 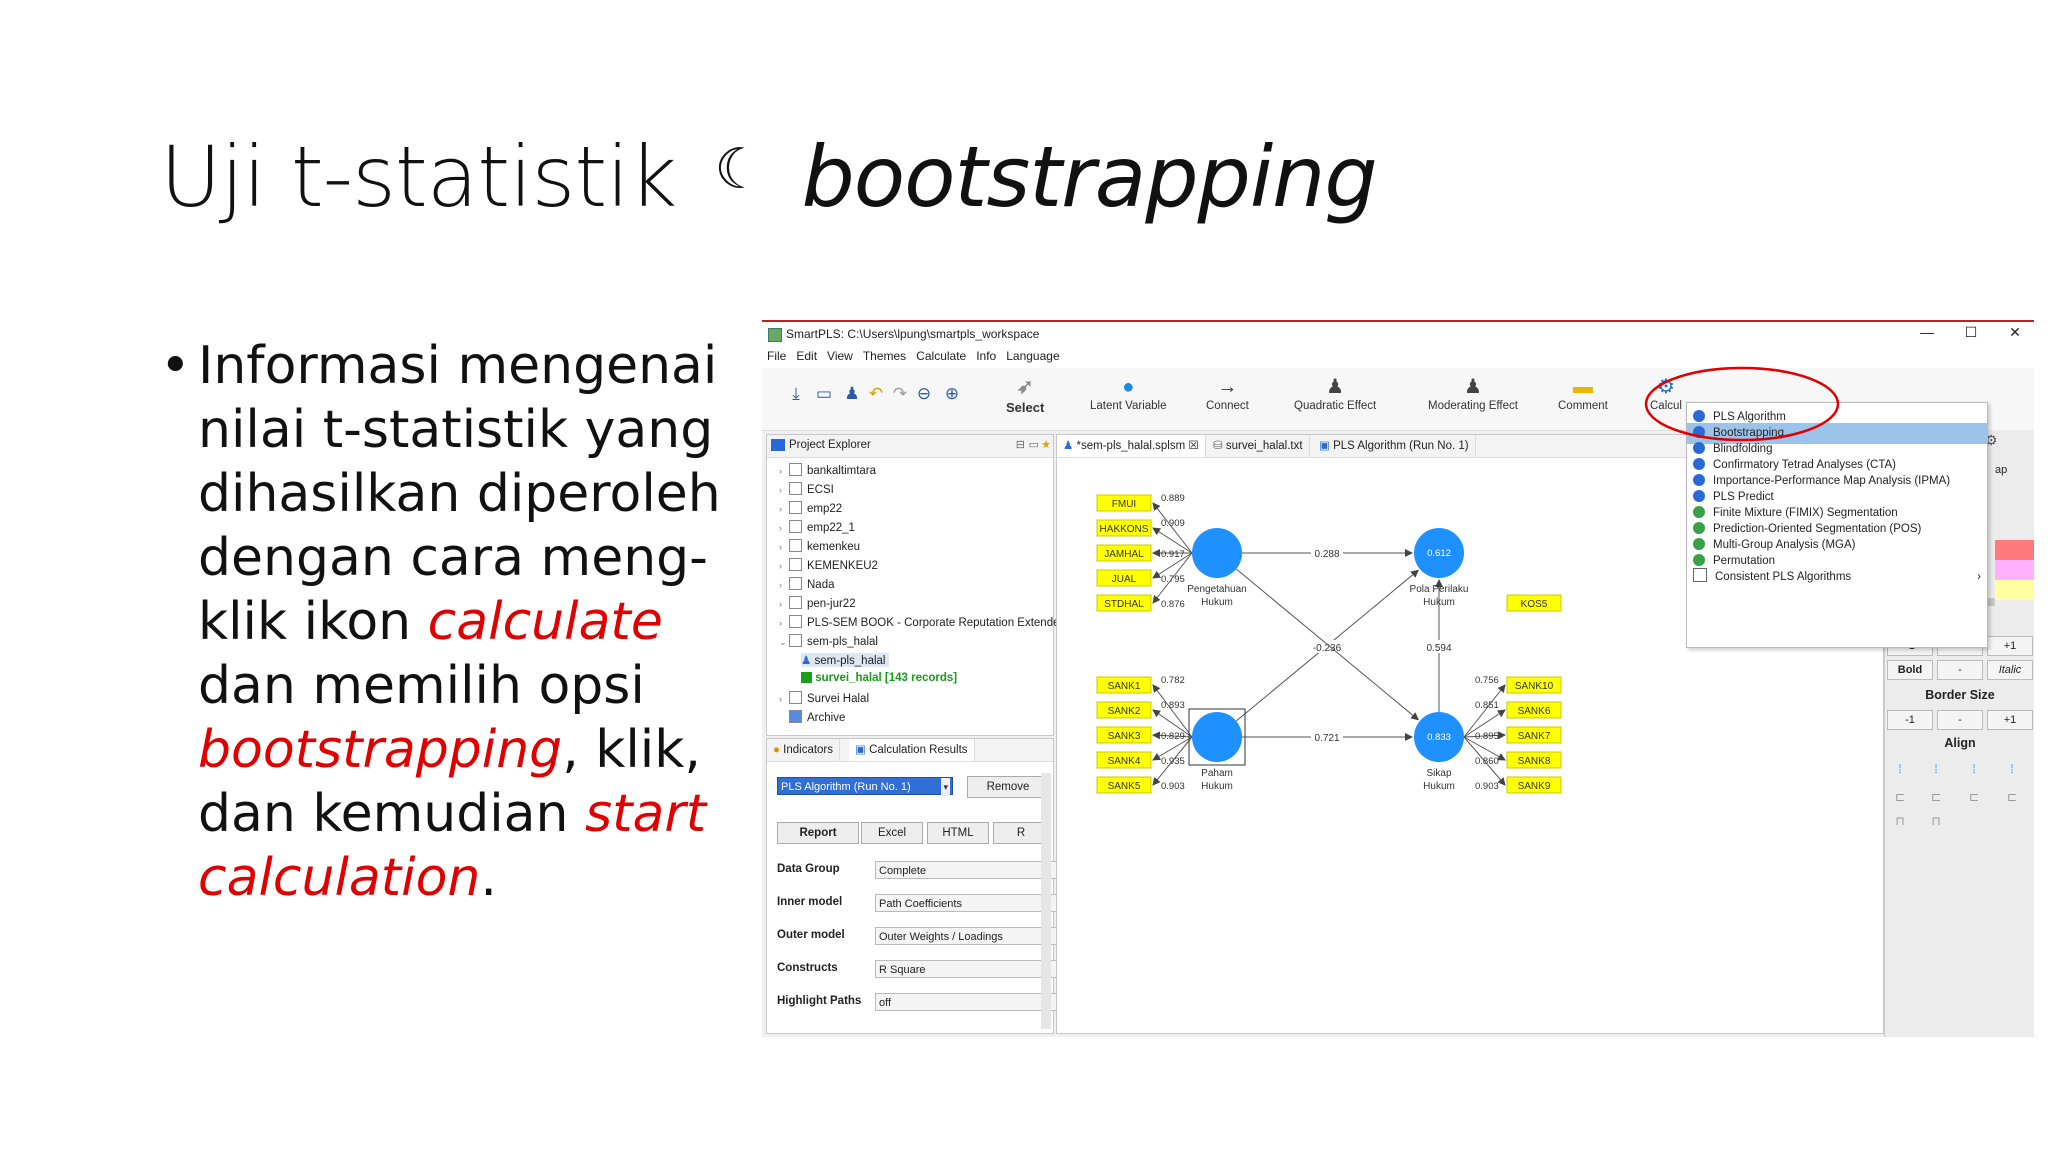 I want to click on excel-button: Excel, so click(x=892, y=833).